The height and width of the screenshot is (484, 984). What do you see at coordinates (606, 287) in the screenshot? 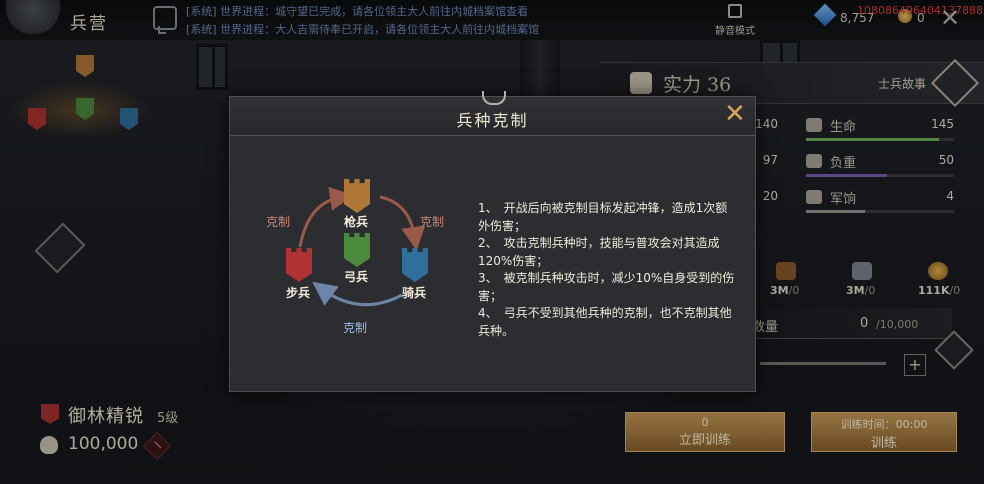
I see `rule-text: 3、 被克制兵种攻击时，减少10%自身受到的伤害；` at bounding box center [606, 287].